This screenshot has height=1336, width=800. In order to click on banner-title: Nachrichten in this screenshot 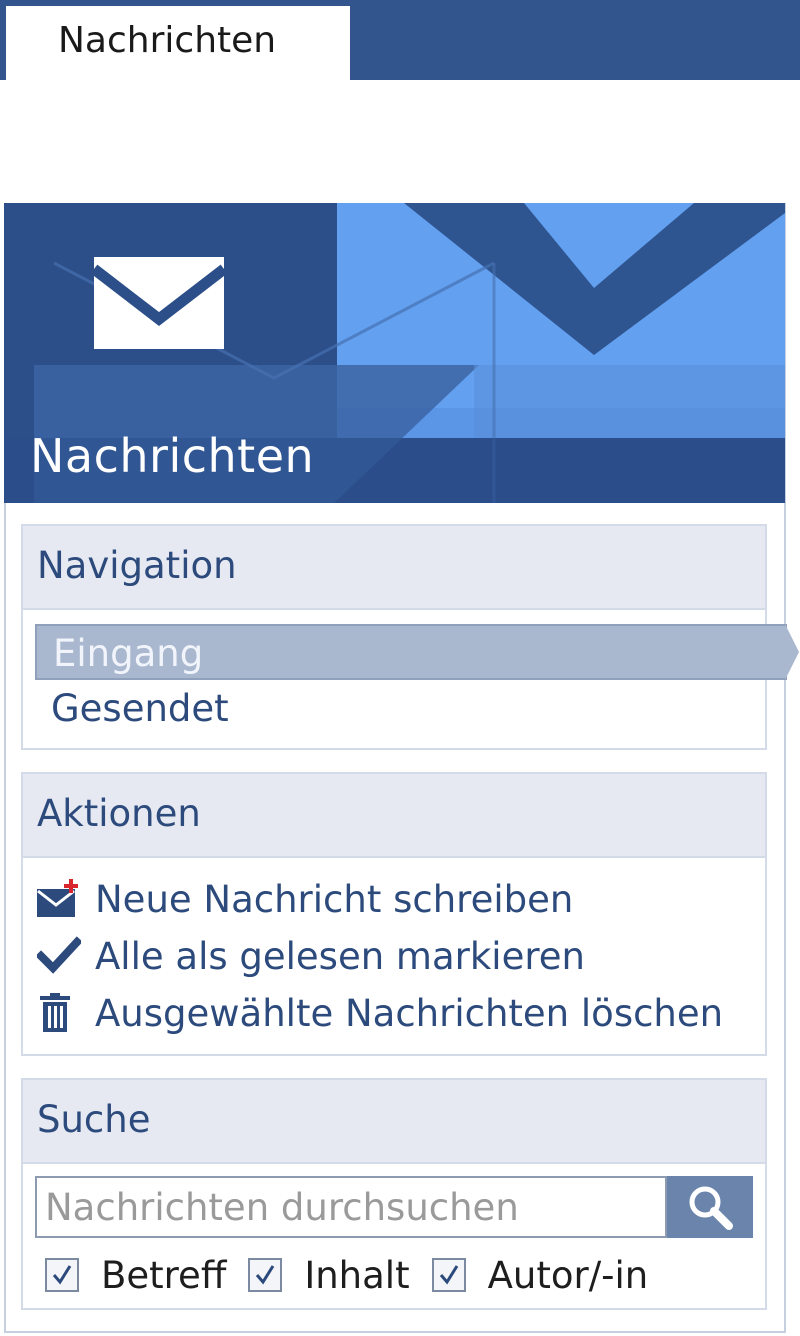, I will do `click(172, 456)`.